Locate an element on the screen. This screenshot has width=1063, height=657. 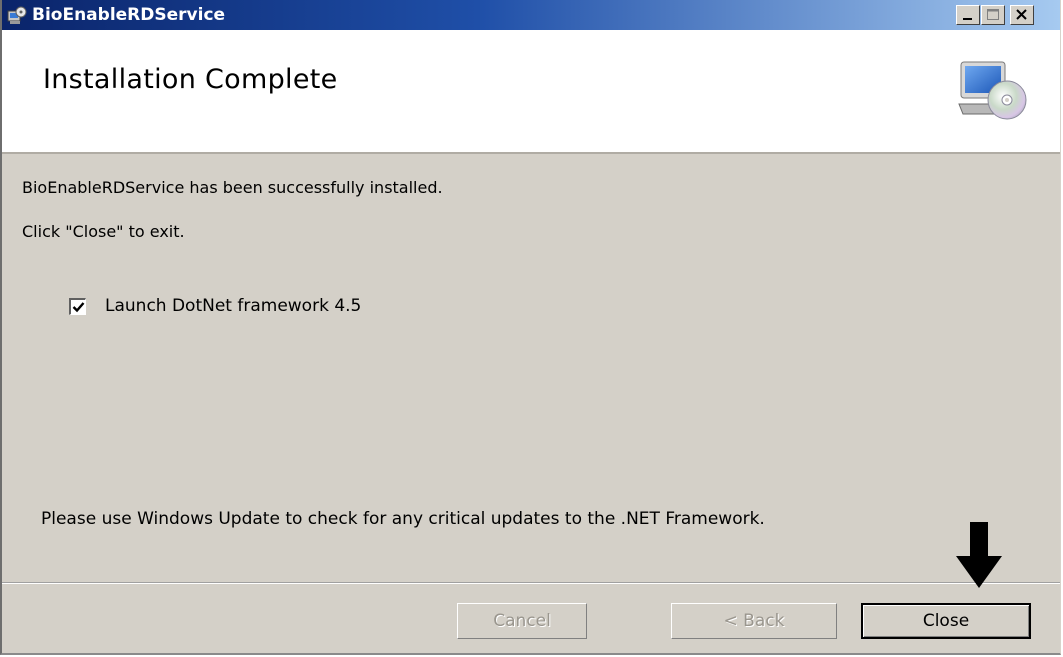
minimize-button is located at coordinates (968, 15).